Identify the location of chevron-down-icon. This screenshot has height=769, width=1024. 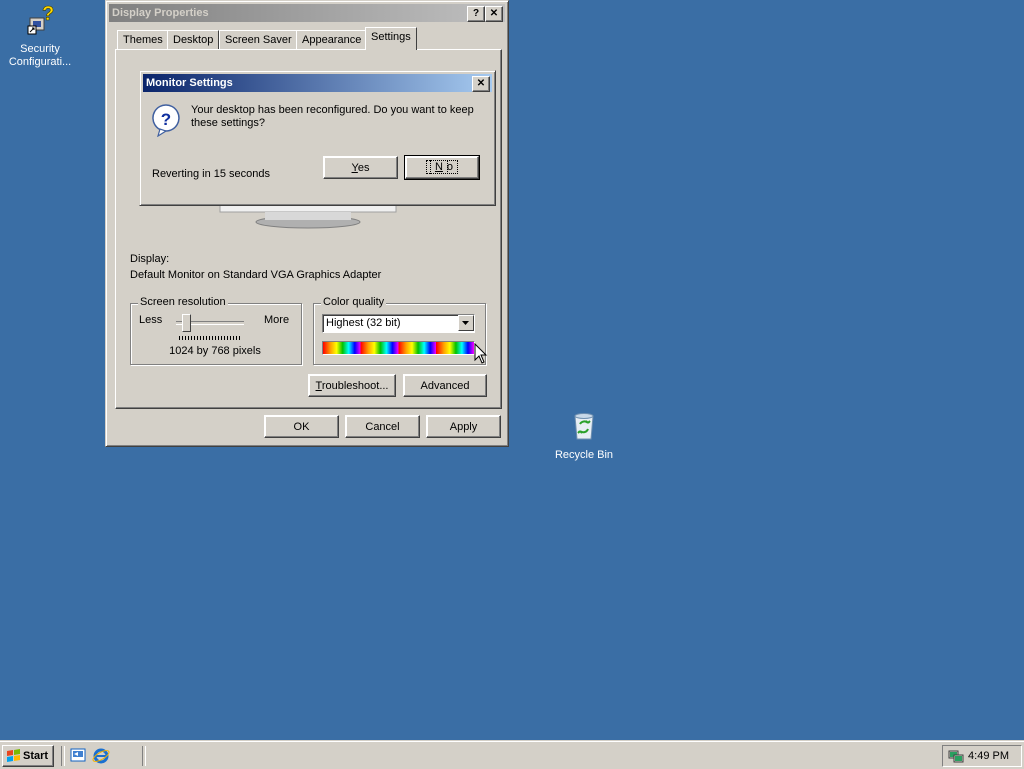
(465, 323).